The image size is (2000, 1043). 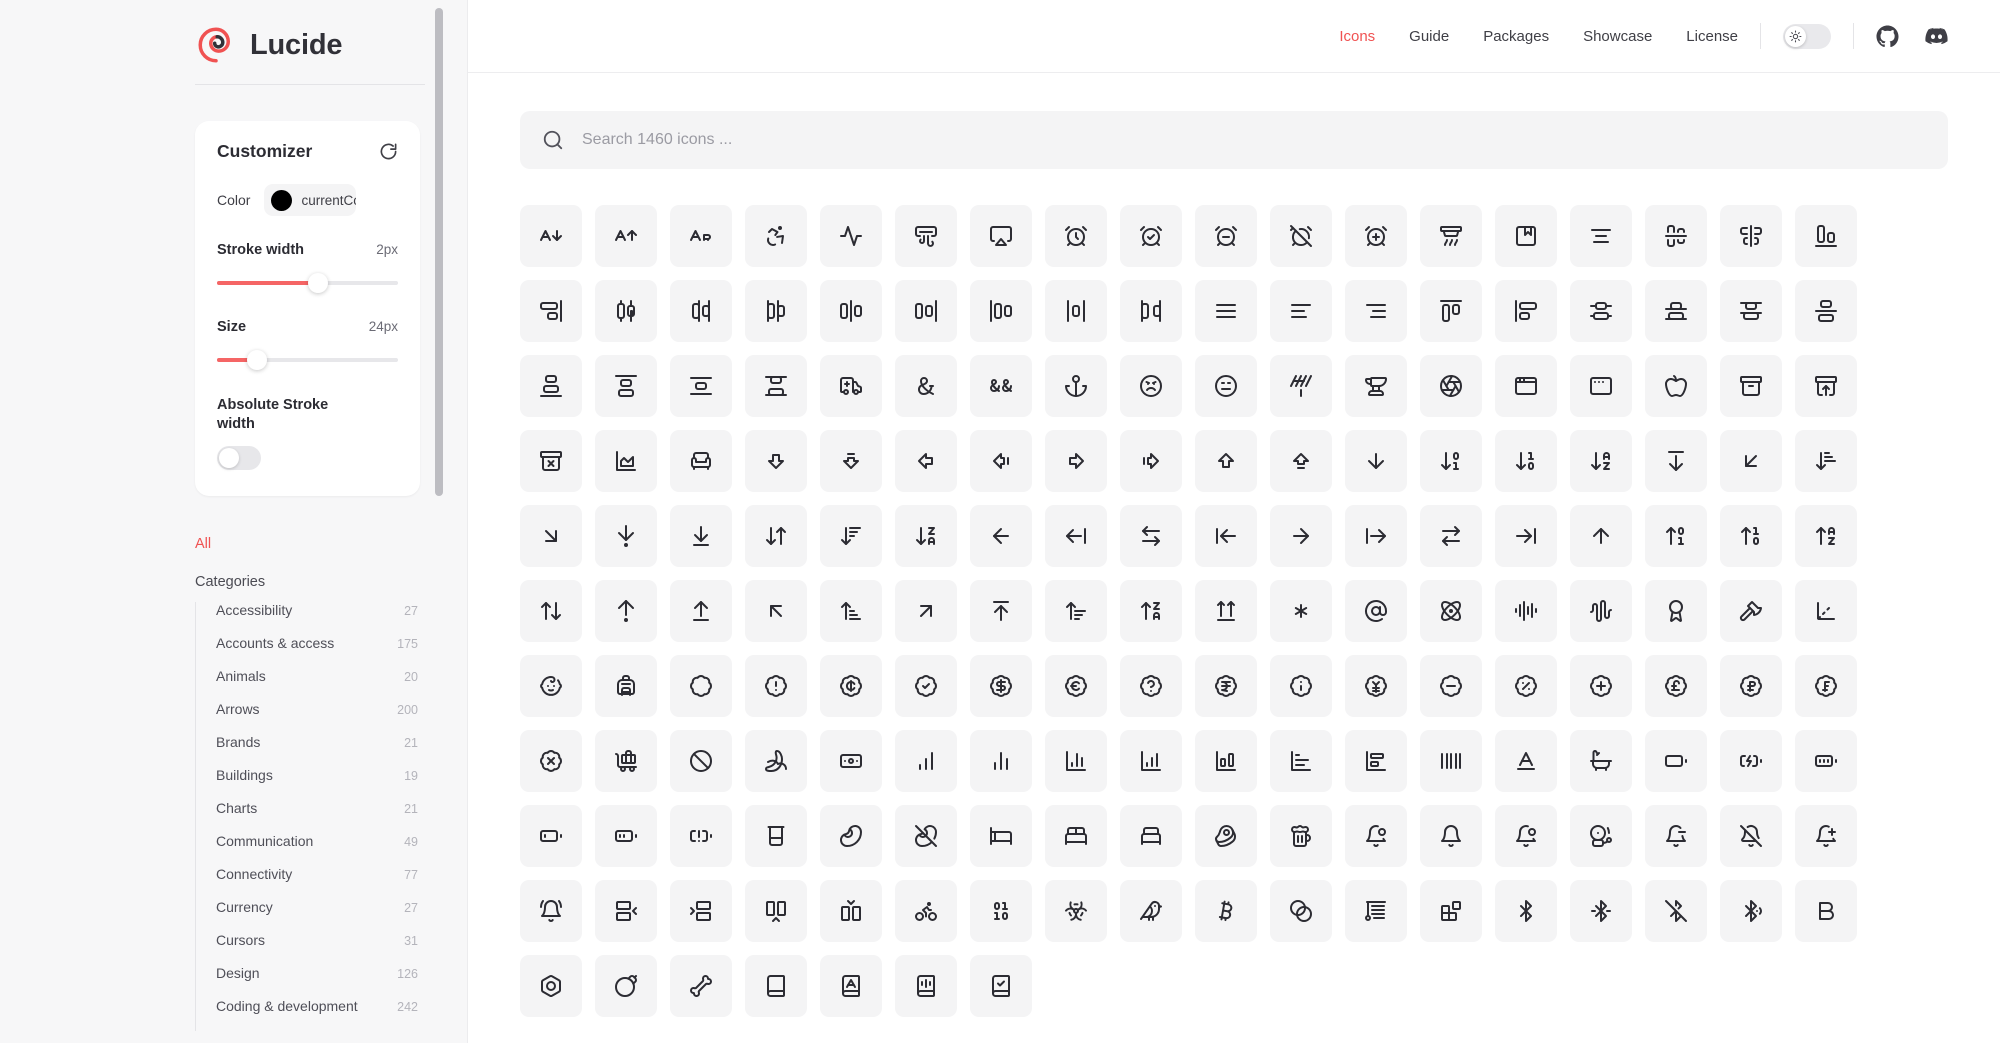 What do you see at coordinates (1301, 236) in the screenshot?
I see `alarm-clock-off-icon` at bounding box center [1301, 236].